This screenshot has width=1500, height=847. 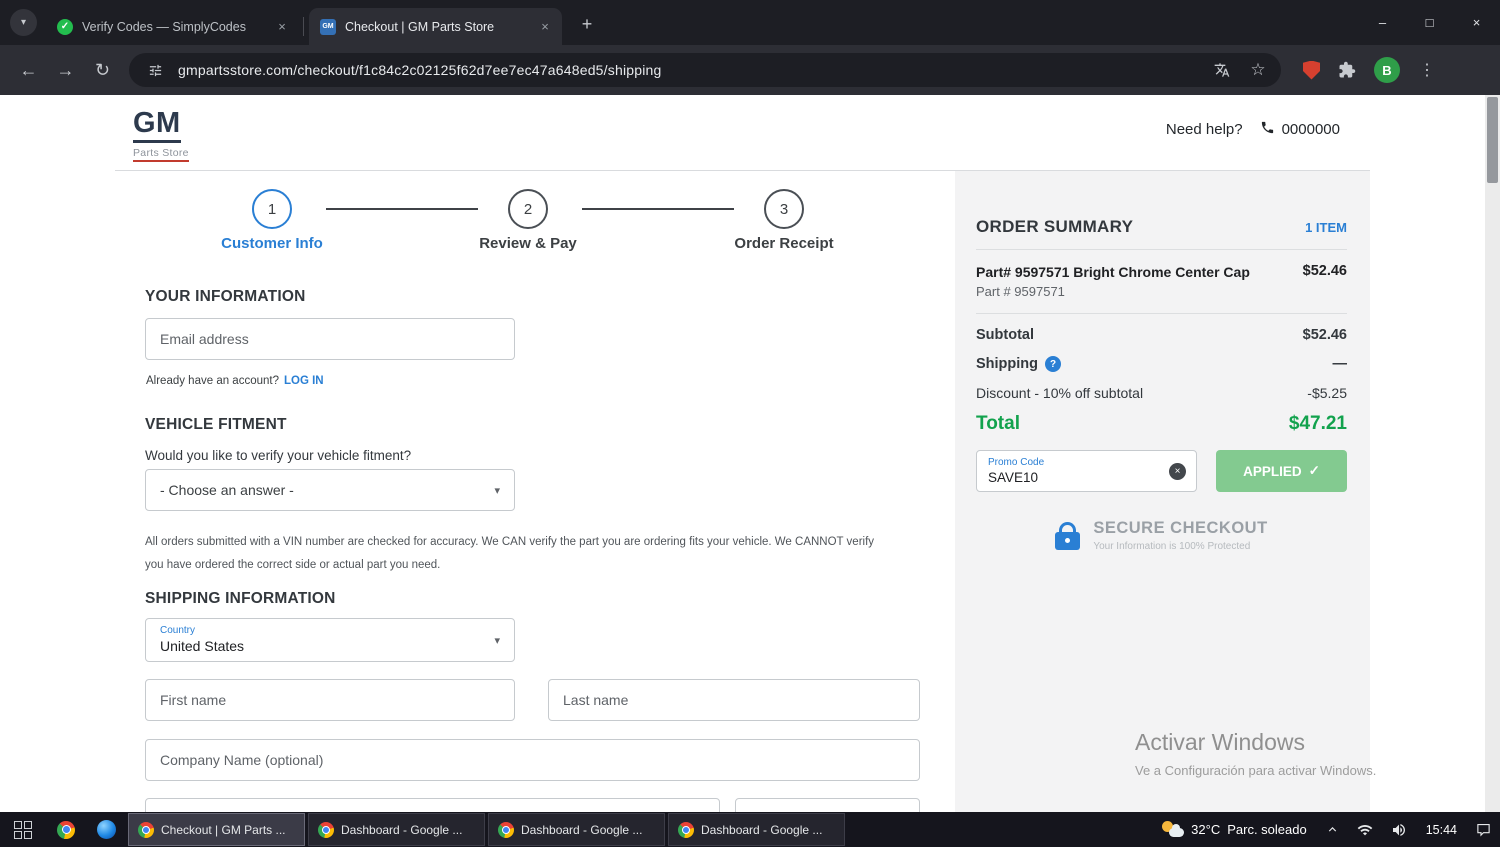 What do you see at coordinates (1267, 829) in the screenshot?
I see `weather-text: Parc. soleado` at bounding box center [1267, 829].